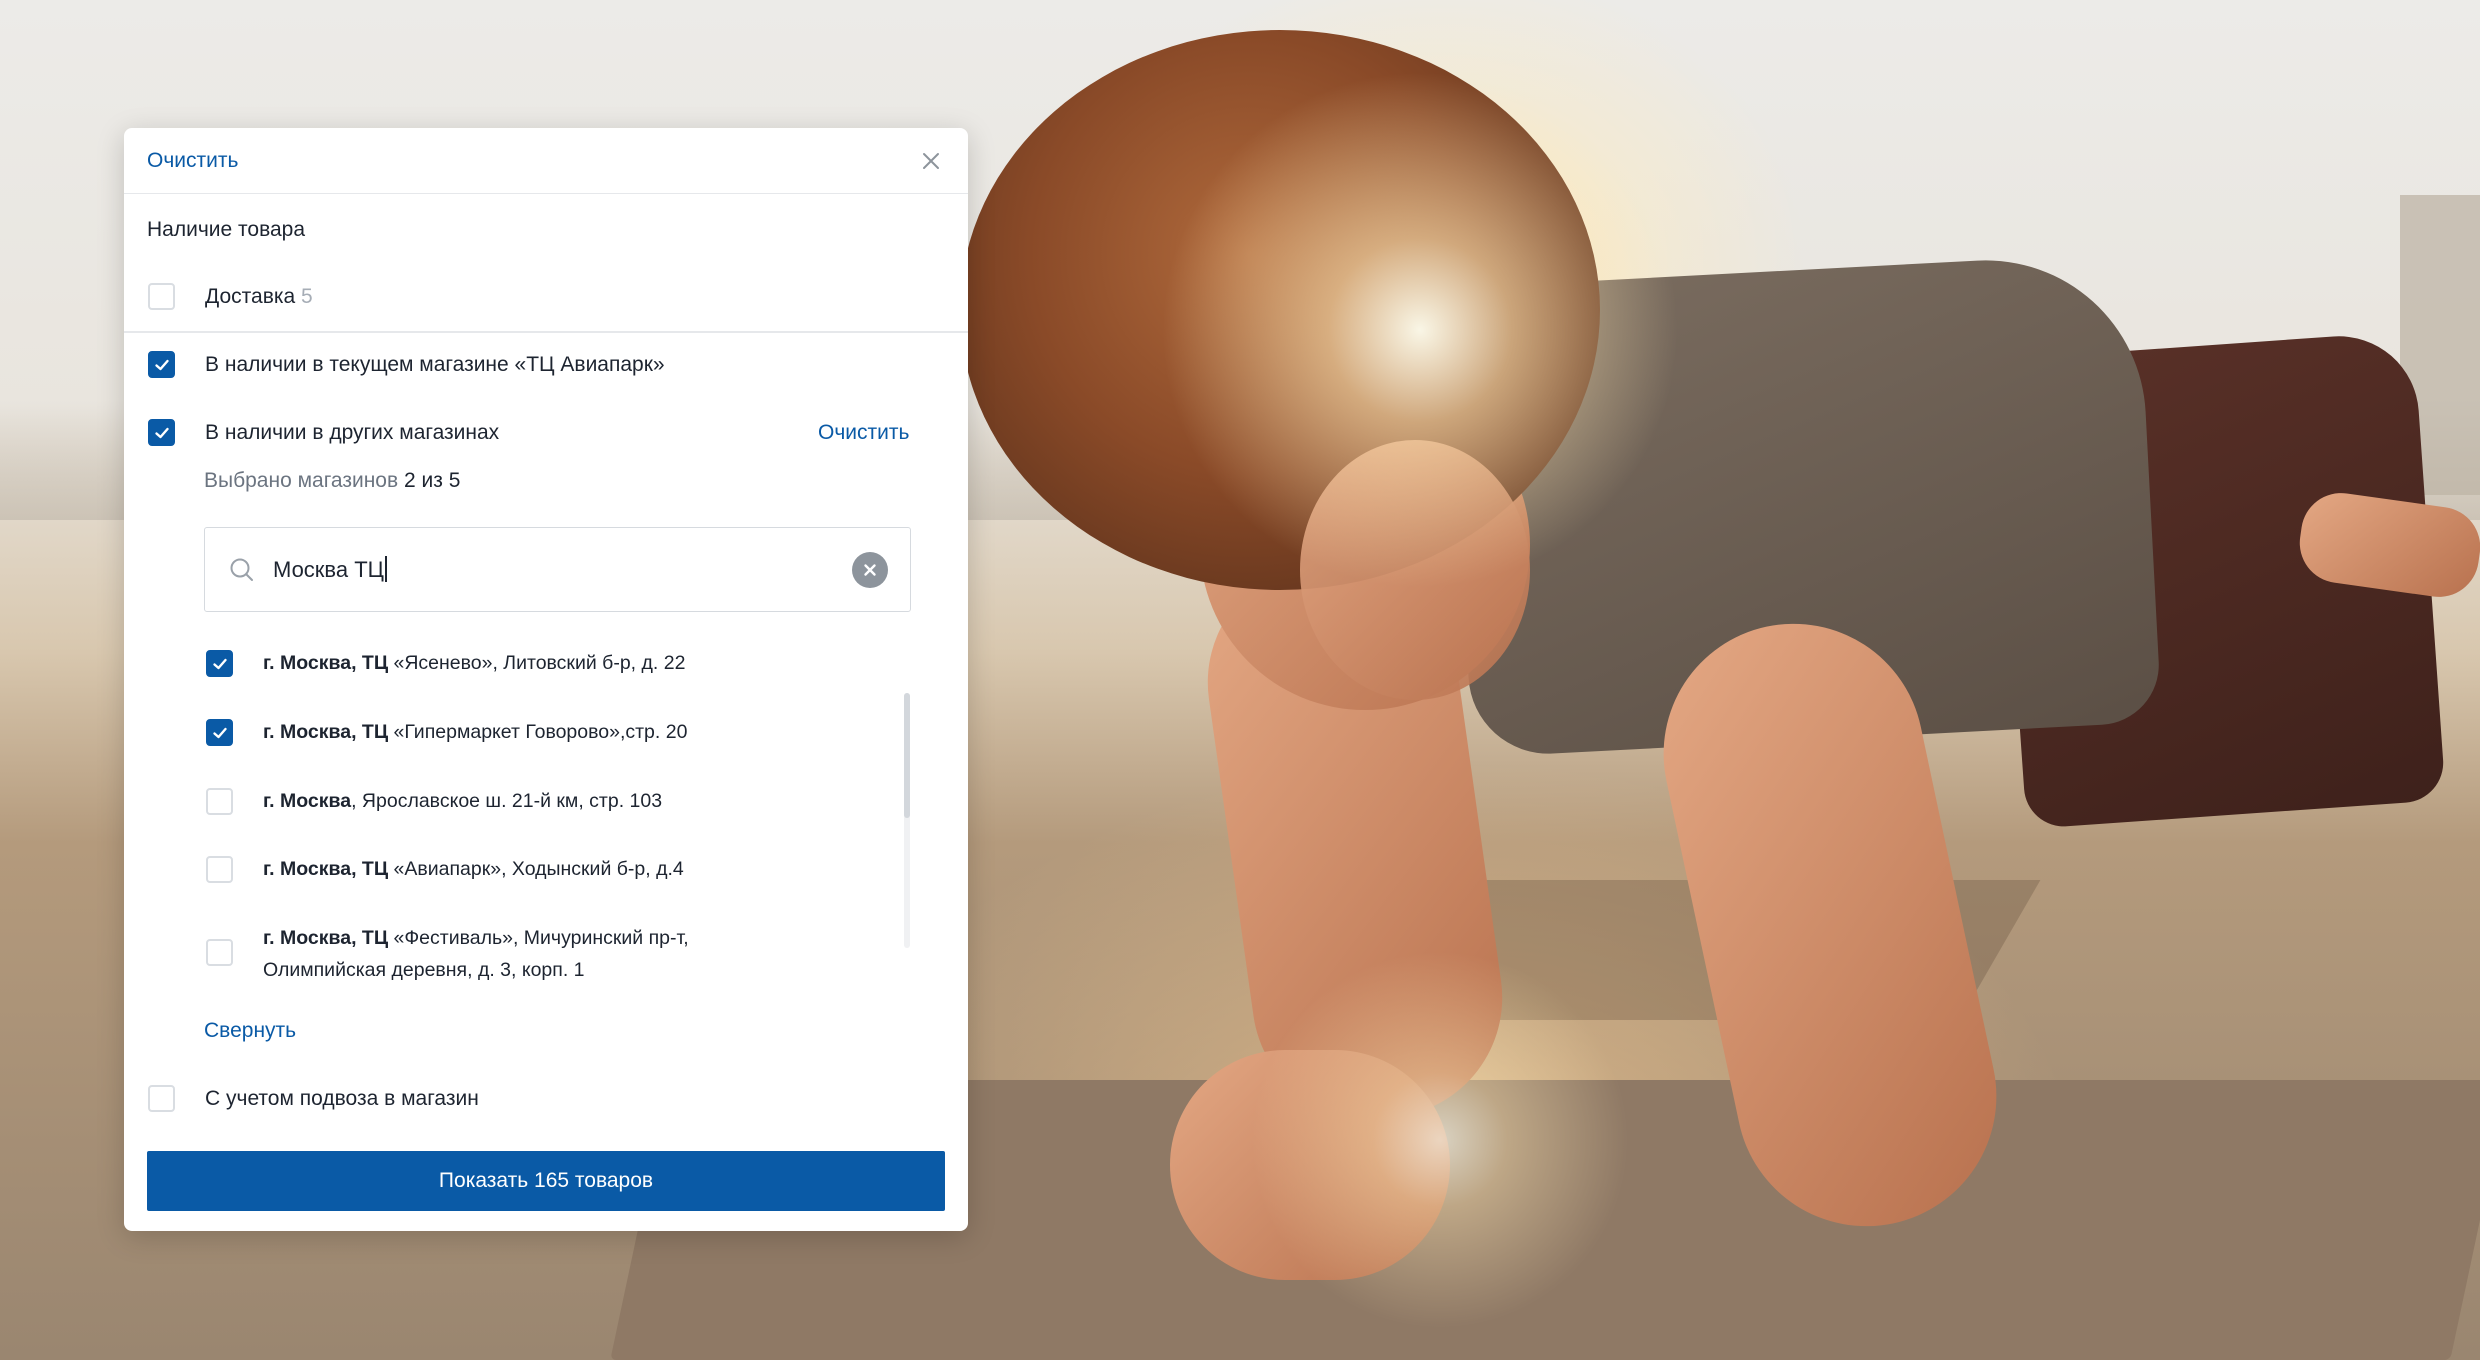 This screenshot has height=1360, width=2480. What do you see at coordinates (907, 755) in the screenshot?
I see `scrollbar-thumb` at bounding box center [907, 755].